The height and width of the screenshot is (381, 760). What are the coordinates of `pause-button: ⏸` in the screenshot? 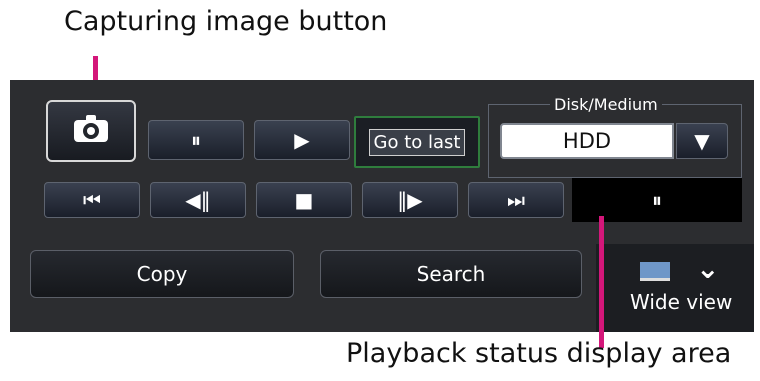 It's located at (196, 140).